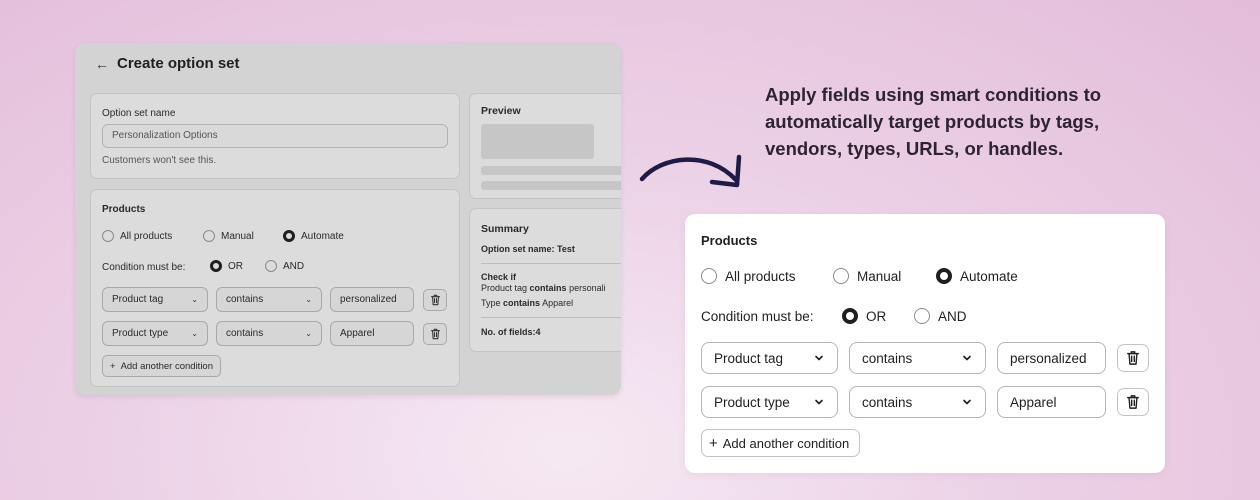  Describe the element at coordinates (102, 64) in the screenshot. I see `back-arrow-icon: ←` at that location.